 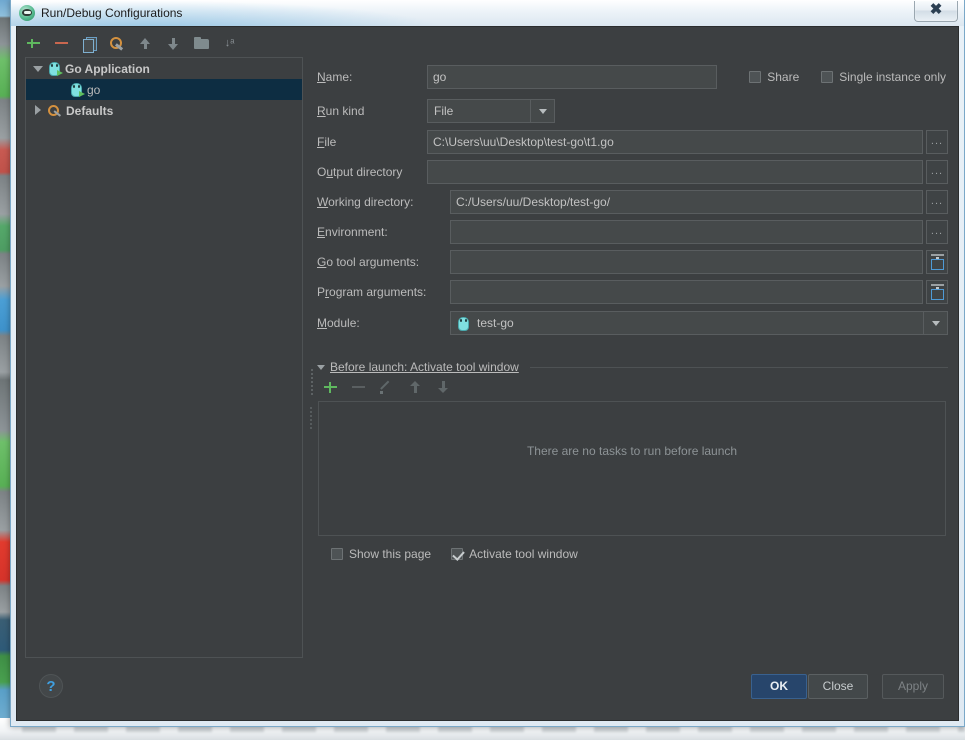 What do you see at coordinates (491, 111) in the screenshot?
I see `run-kind-select: File` at bounding box center [491, 111].